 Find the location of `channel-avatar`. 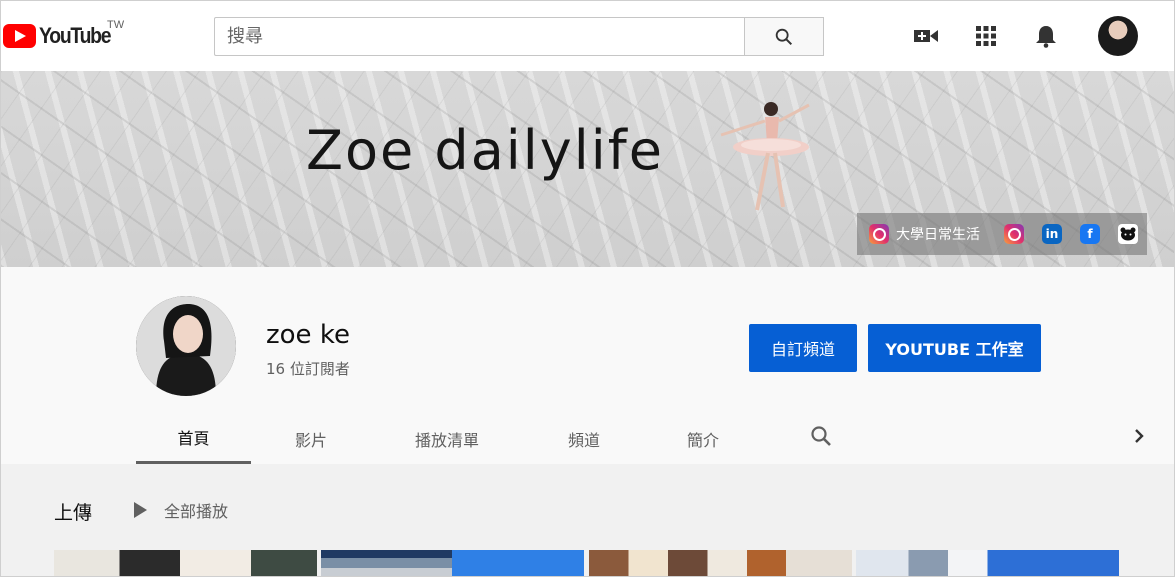

channel-avatar is located at coordinates (186, 346).